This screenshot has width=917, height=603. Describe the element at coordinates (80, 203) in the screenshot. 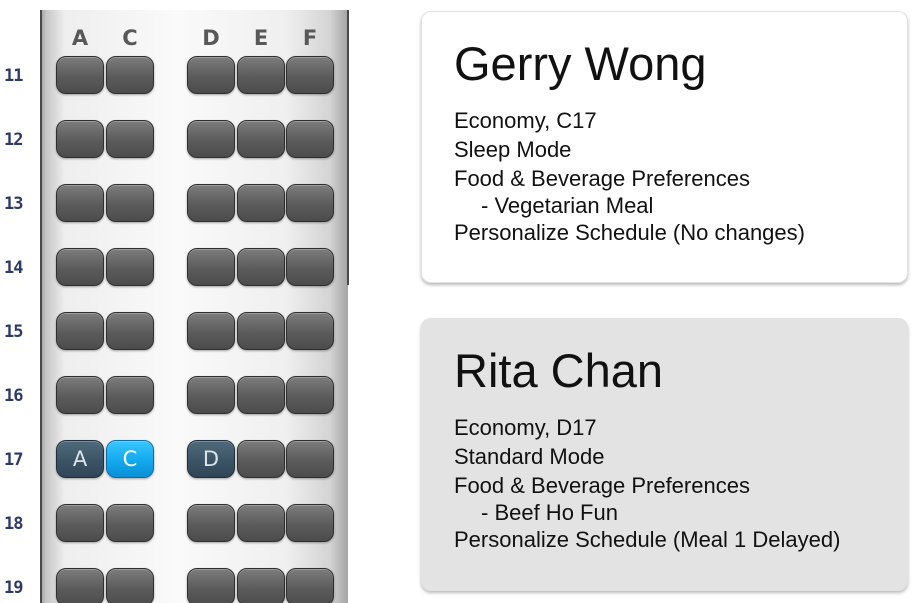

I see `seat-13a` at that location.